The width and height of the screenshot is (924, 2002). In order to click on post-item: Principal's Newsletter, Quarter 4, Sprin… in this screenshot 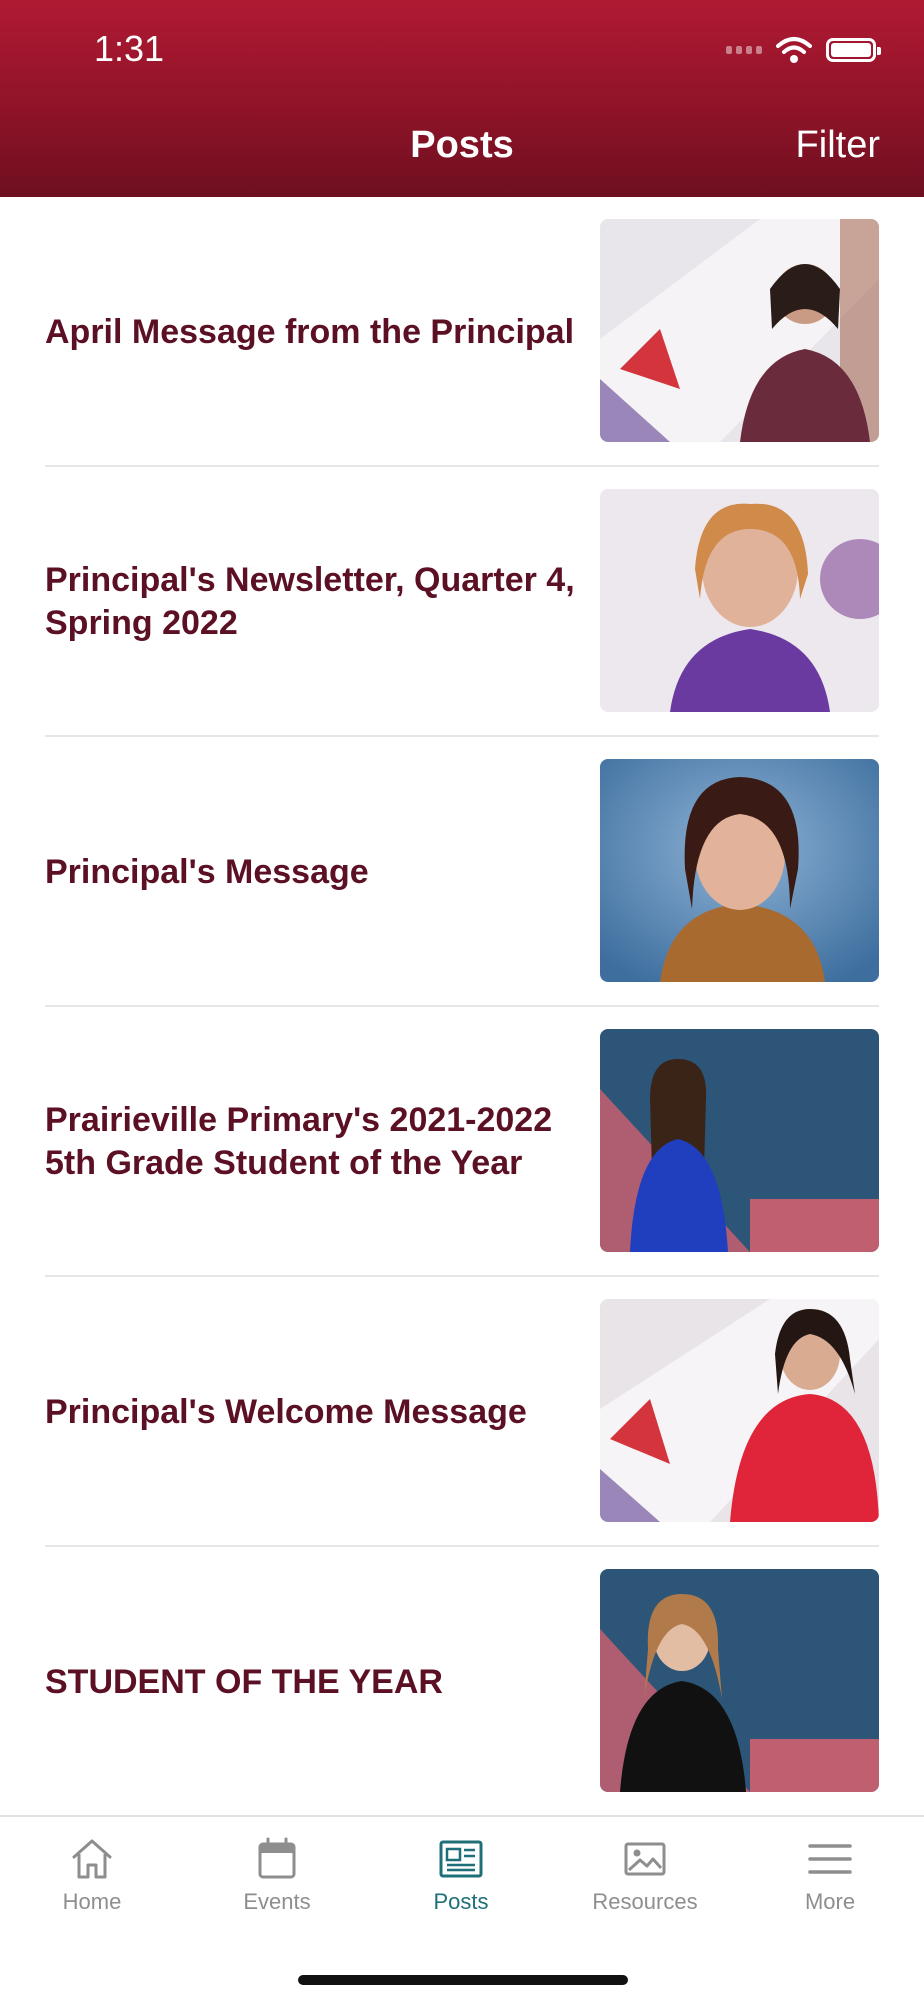, I will do `click(462, 602)`.